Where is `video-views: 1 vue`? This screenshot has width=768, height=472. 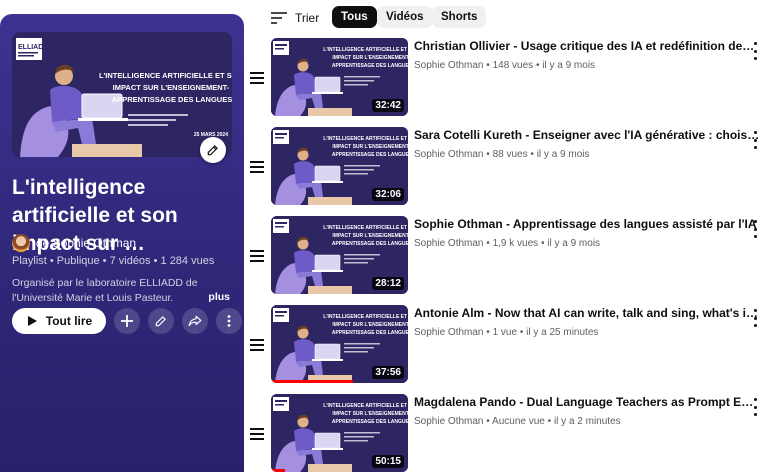 video-views: 1 vue is located at coordinates (505, 332).